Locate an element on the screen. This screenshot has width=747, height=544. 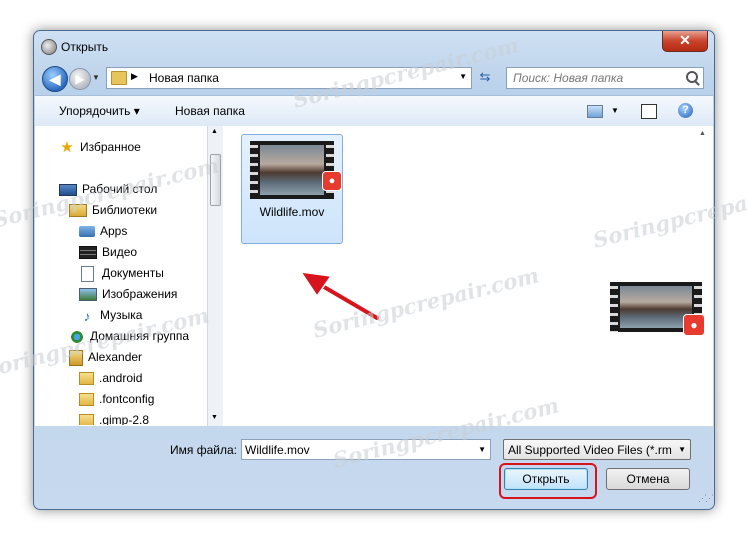
sidebar-item-alexander: Alexander is located at coordinates (105, 357).